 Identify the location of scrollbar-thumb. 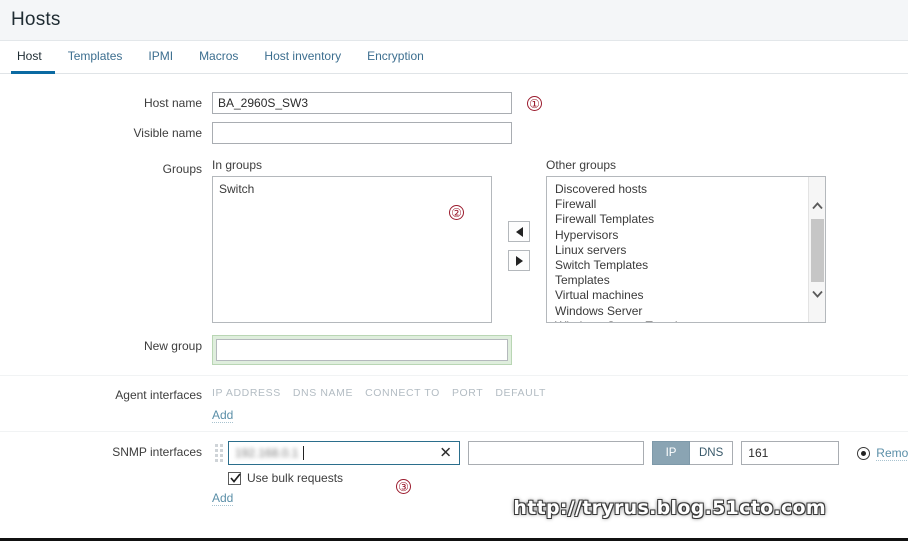
(817, 250).